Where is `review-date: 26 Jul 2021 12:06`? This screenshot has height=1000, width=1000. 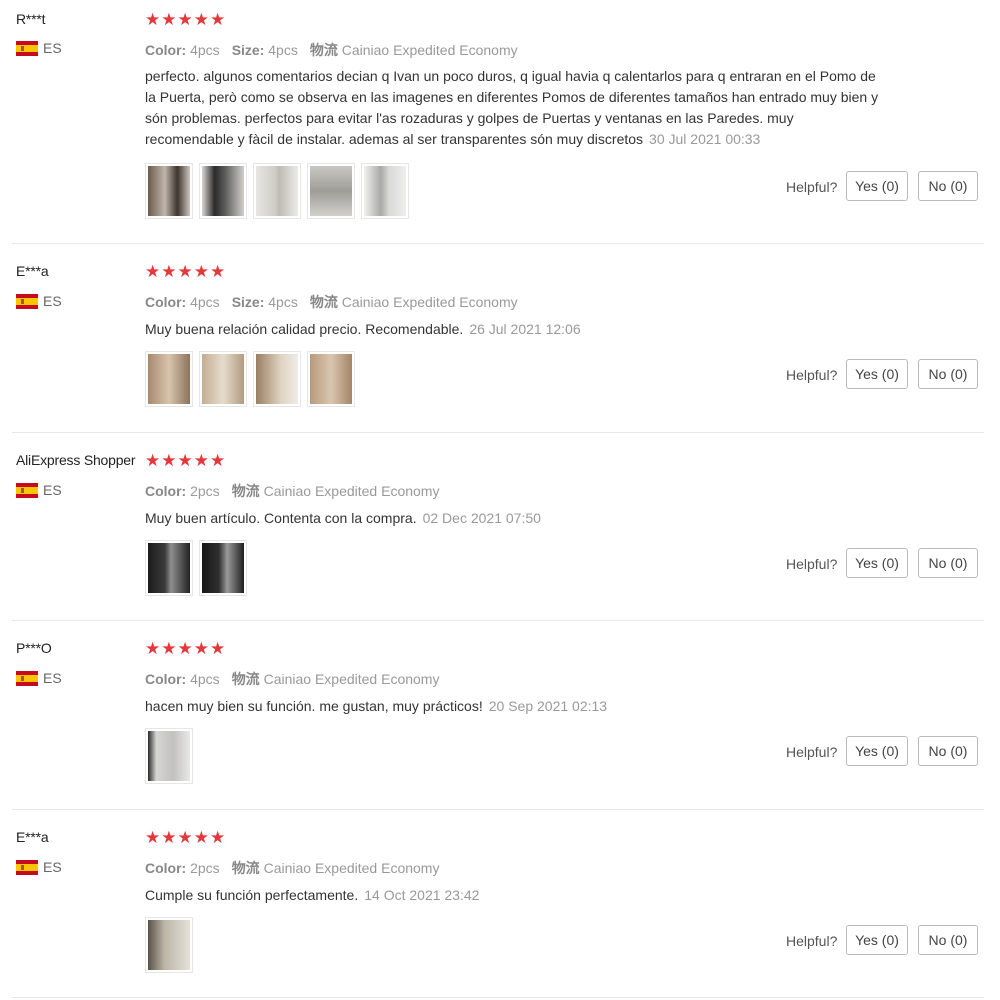
review-date: 26 Jul 2021 12:06 is located at coordinates (525, 329).